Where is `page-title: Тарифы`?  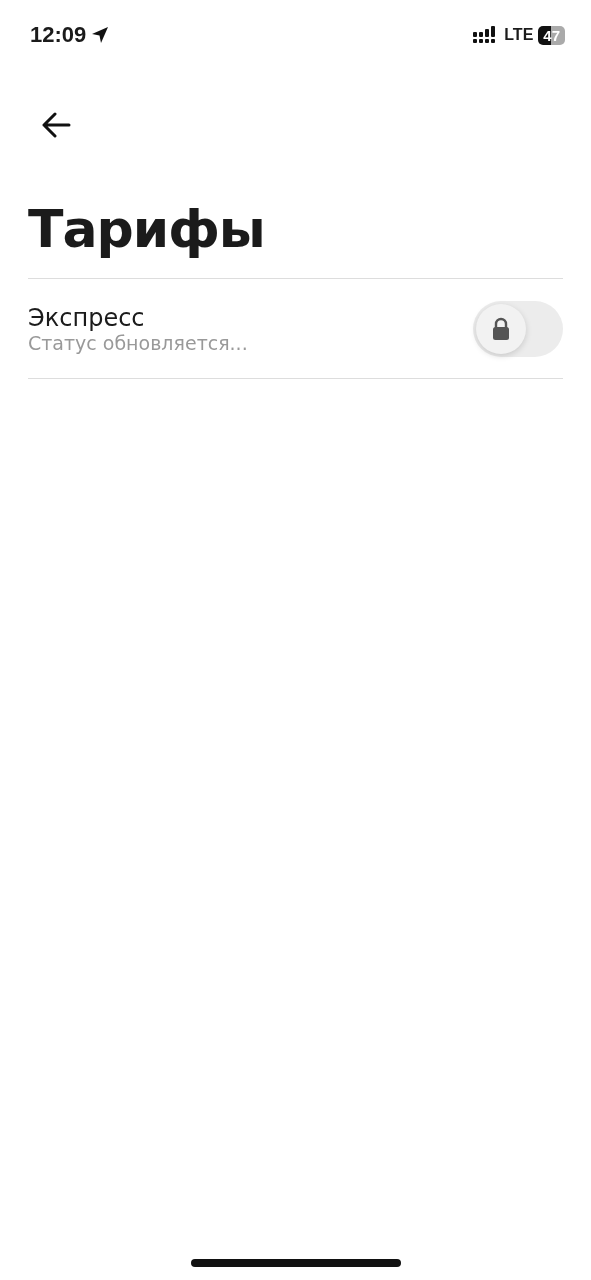
page-title: Тарифы is located at coordinates (146, 229).